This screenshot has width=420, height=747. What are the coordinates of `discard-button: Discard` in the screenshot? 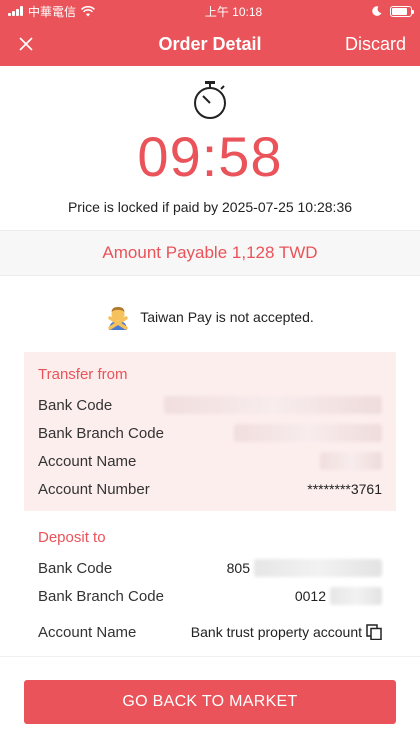 It's located at (375, 44).